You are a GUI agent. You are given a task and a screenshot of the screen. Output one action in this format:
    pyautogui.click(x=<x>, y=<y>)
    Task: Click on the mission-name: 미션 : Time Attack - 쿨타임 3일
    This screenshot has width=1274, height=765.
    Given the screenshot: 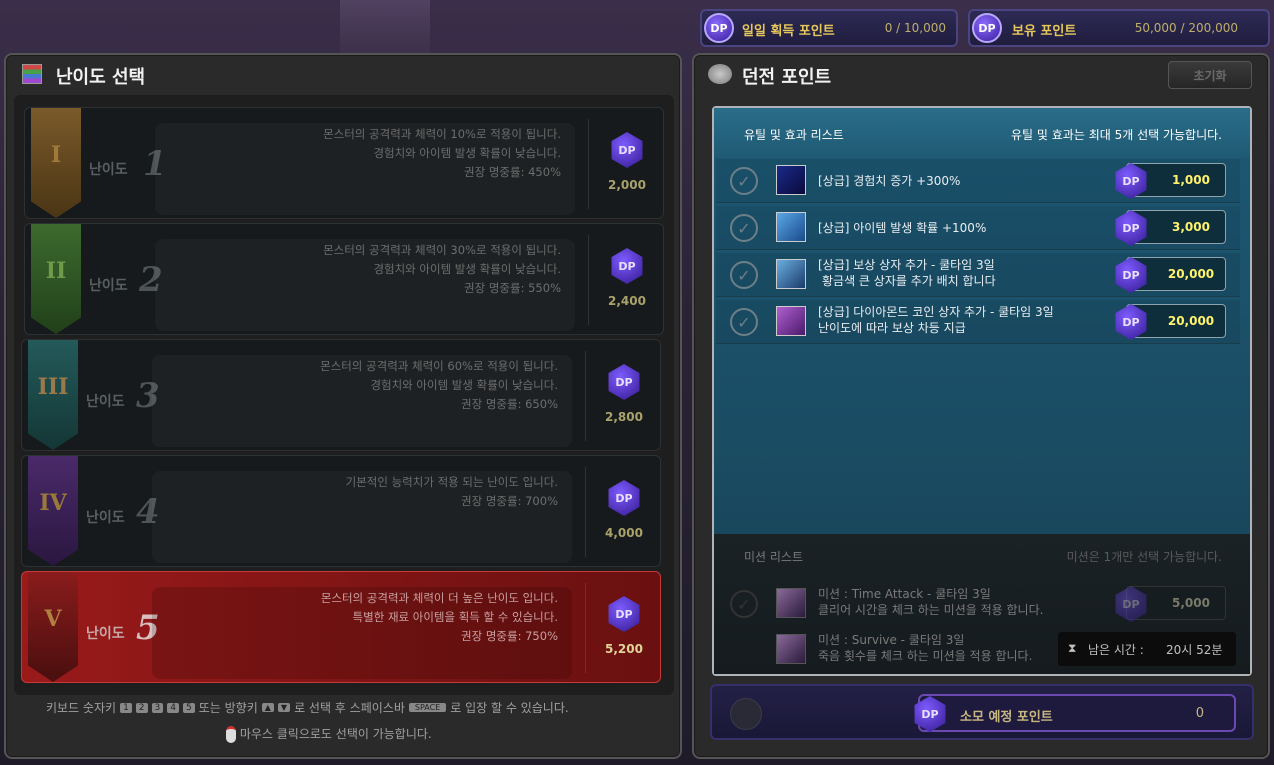 What is the action you would take?
    pyautogui.click(x=904, y=594)
    